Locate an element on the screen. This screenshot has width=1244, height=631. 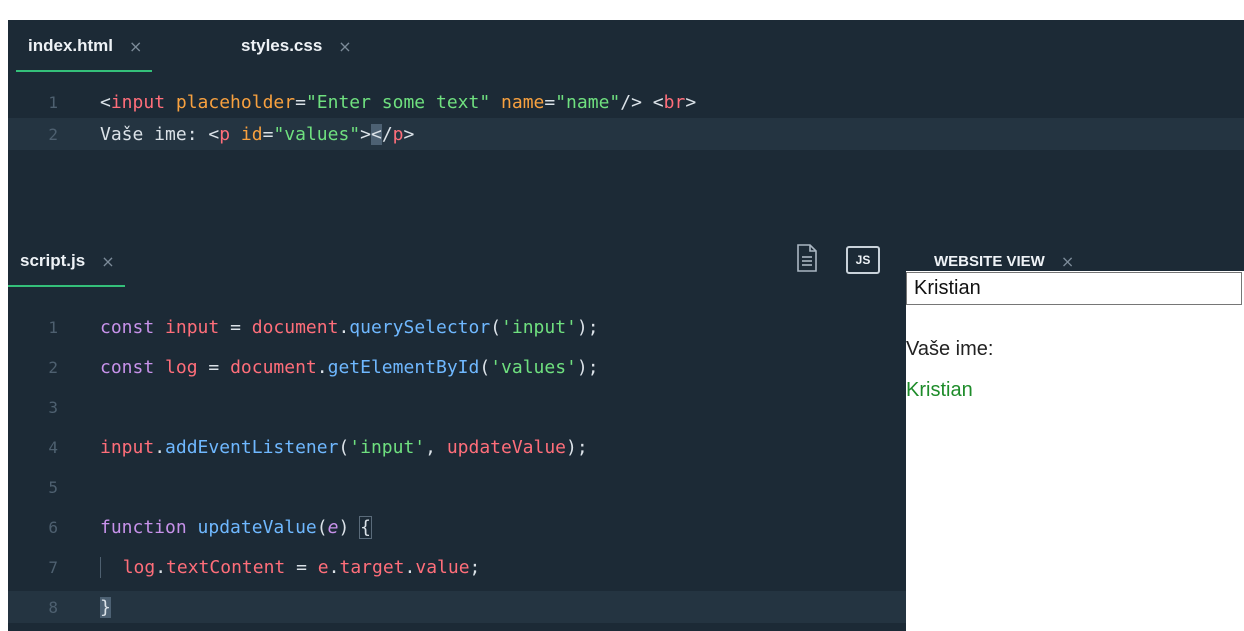
line-number: 5 is located at coordinates (53, 487).